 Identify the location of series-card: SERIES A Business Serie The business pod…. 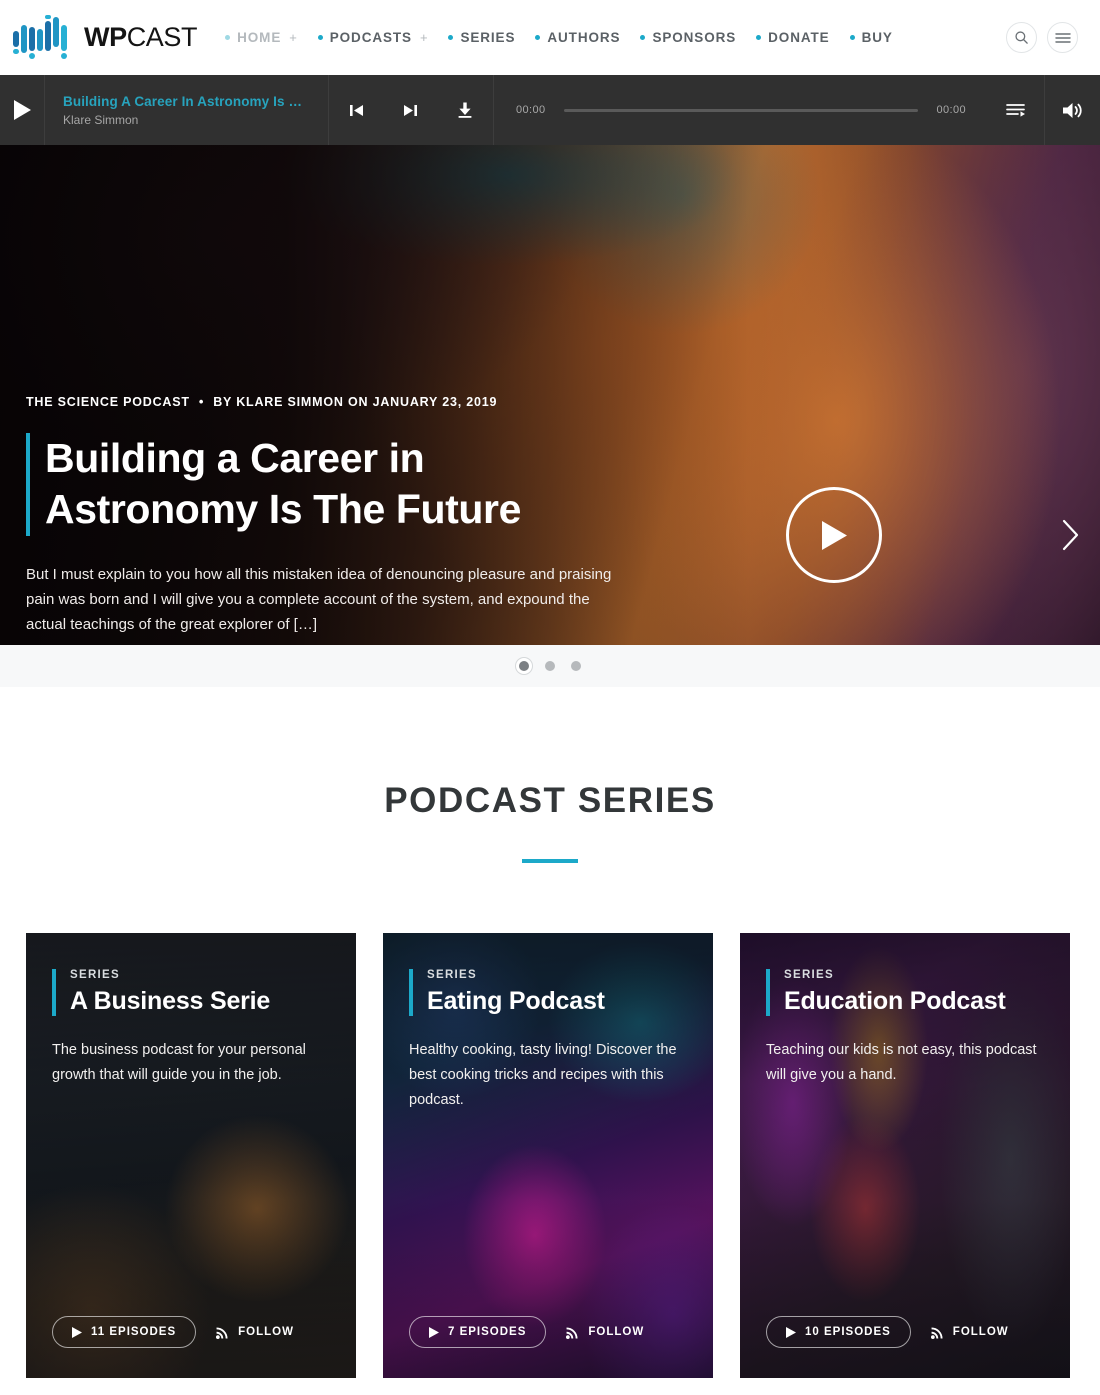
(191, 1155).